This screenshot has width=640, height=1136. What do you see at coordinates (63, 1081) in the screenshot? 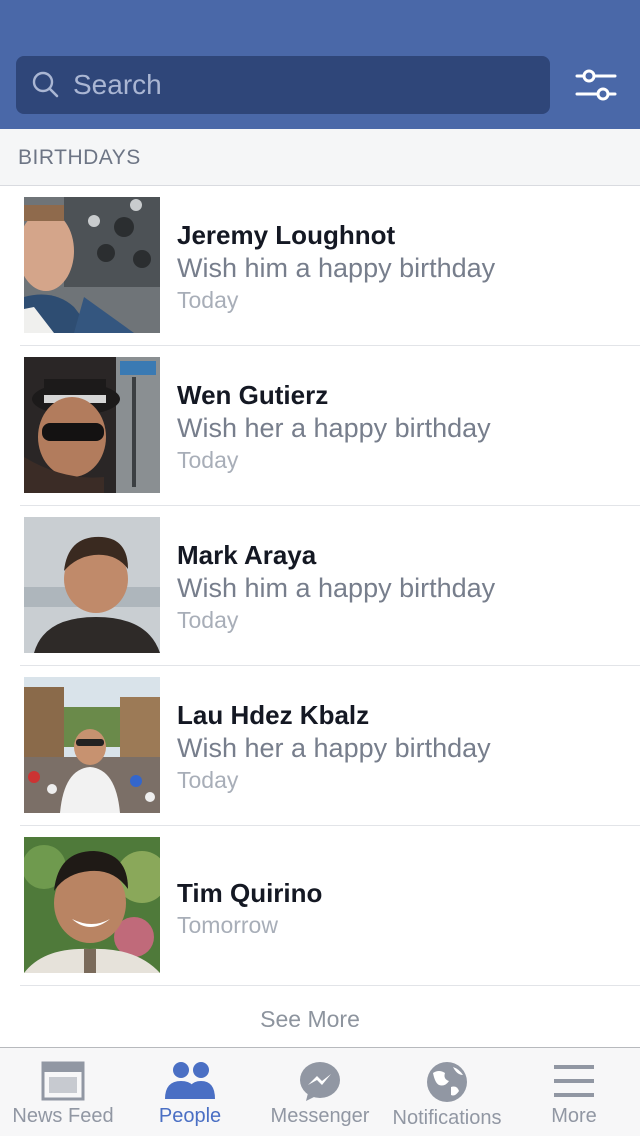
I see `news-feed-icon` at bounding box center [63, 1081].